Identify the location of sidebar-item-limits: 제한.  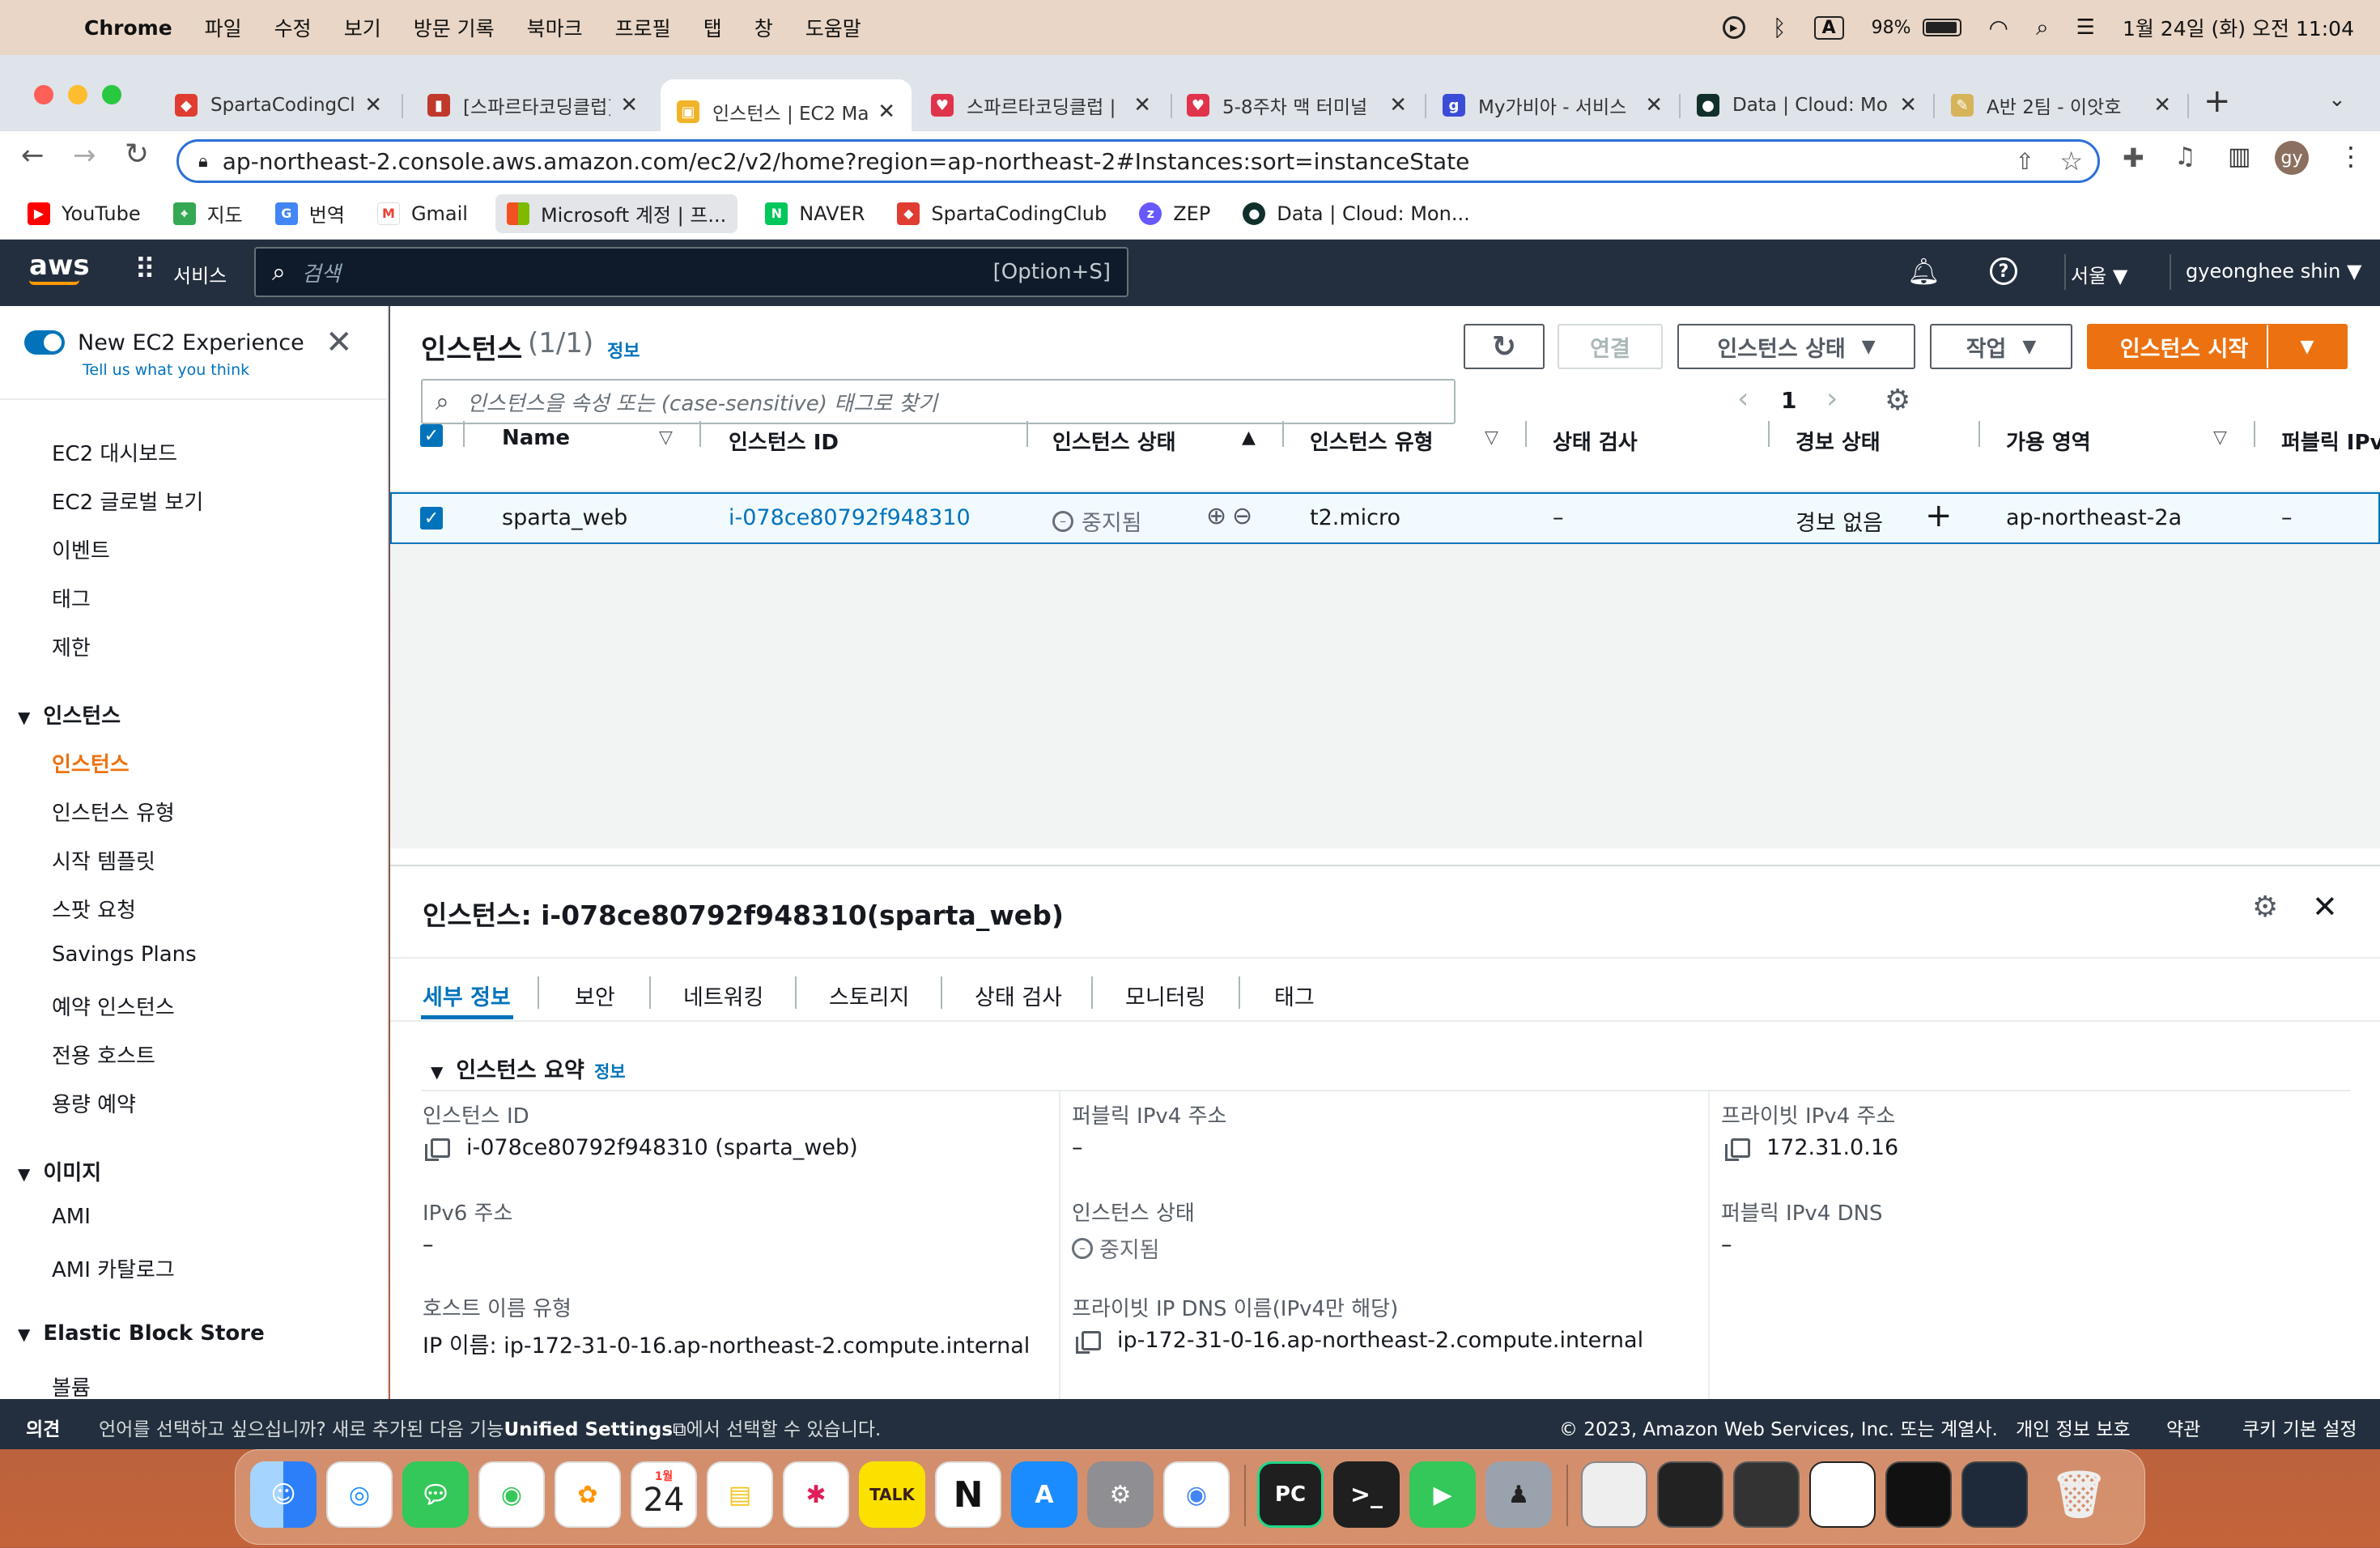
(71, 646).